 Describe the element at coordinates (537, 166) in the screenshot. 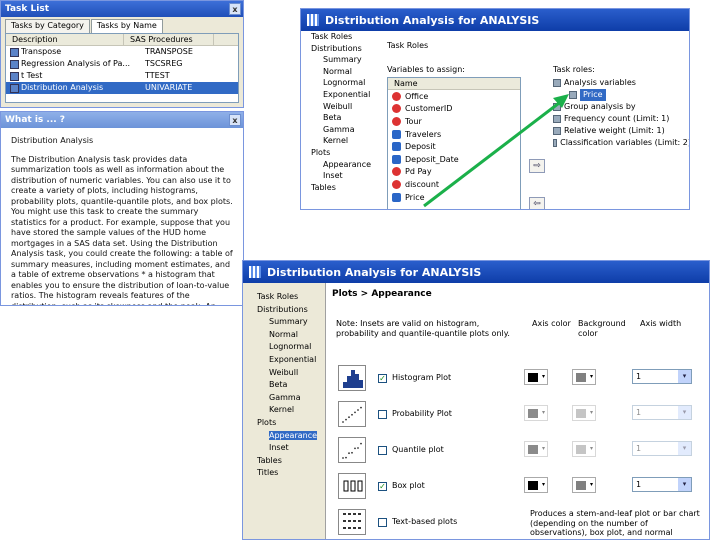

I see `assign-right-button: ⇨` at that location.